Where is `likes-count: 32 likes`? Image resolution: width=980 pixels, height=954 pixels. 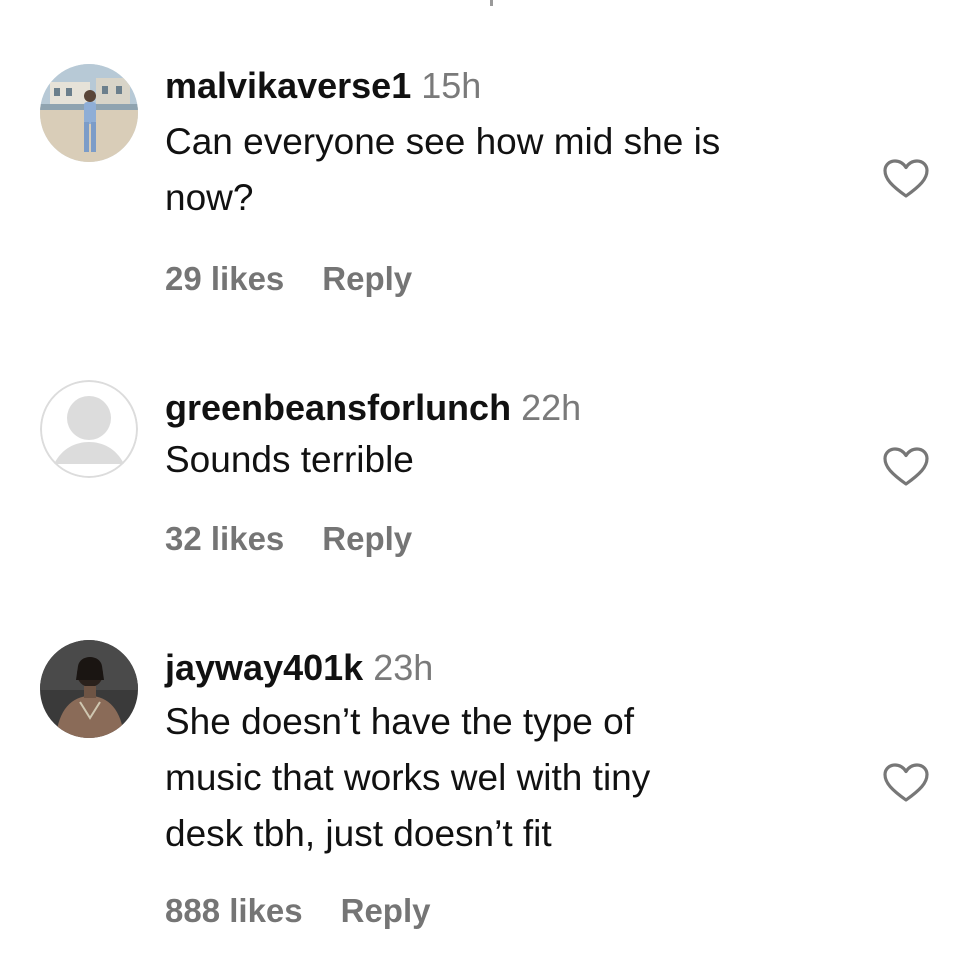
likes-count: 32 likes is located at coordinates (224, 538).